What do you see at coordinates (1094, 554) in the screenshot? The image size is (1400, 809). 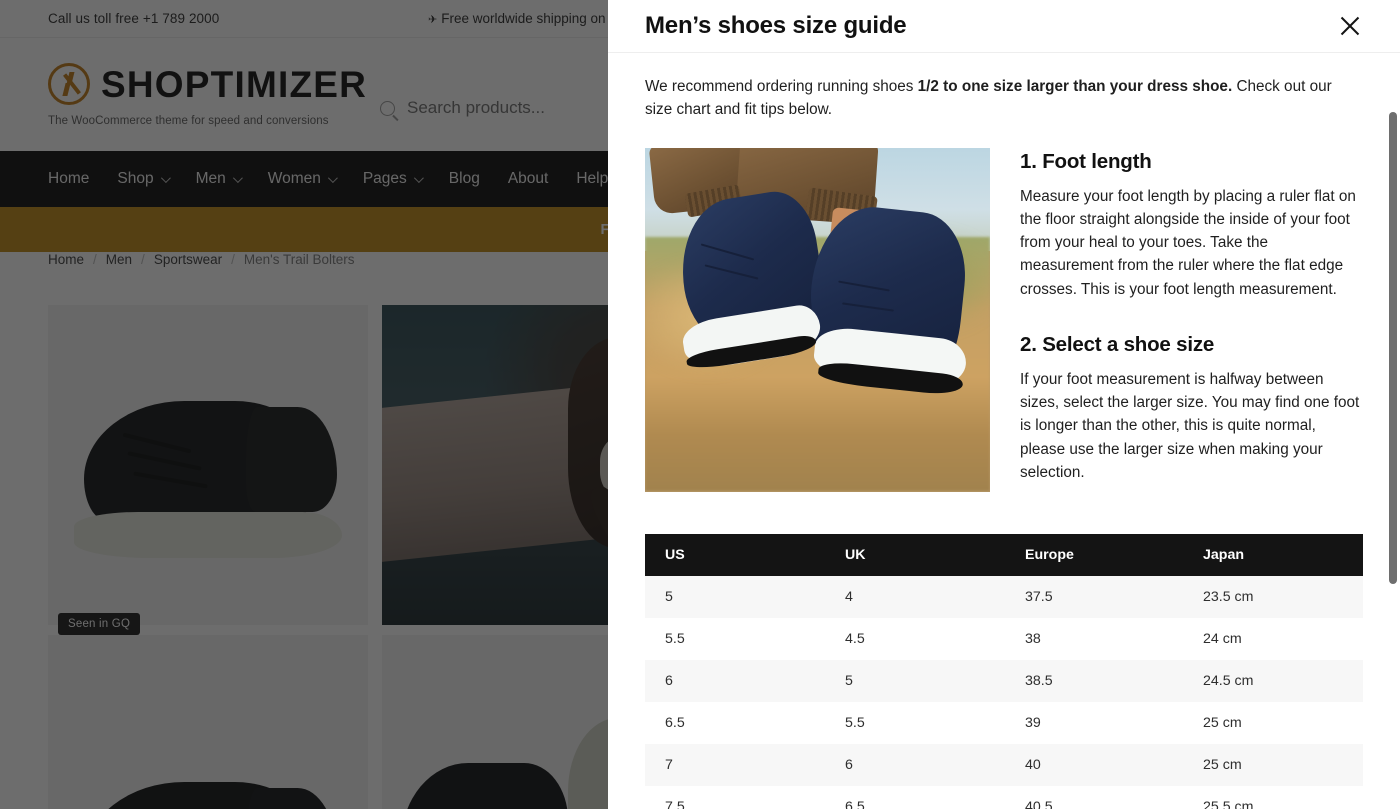 I see `column-header-europe: Europe` at bounding box center [1094, 554].